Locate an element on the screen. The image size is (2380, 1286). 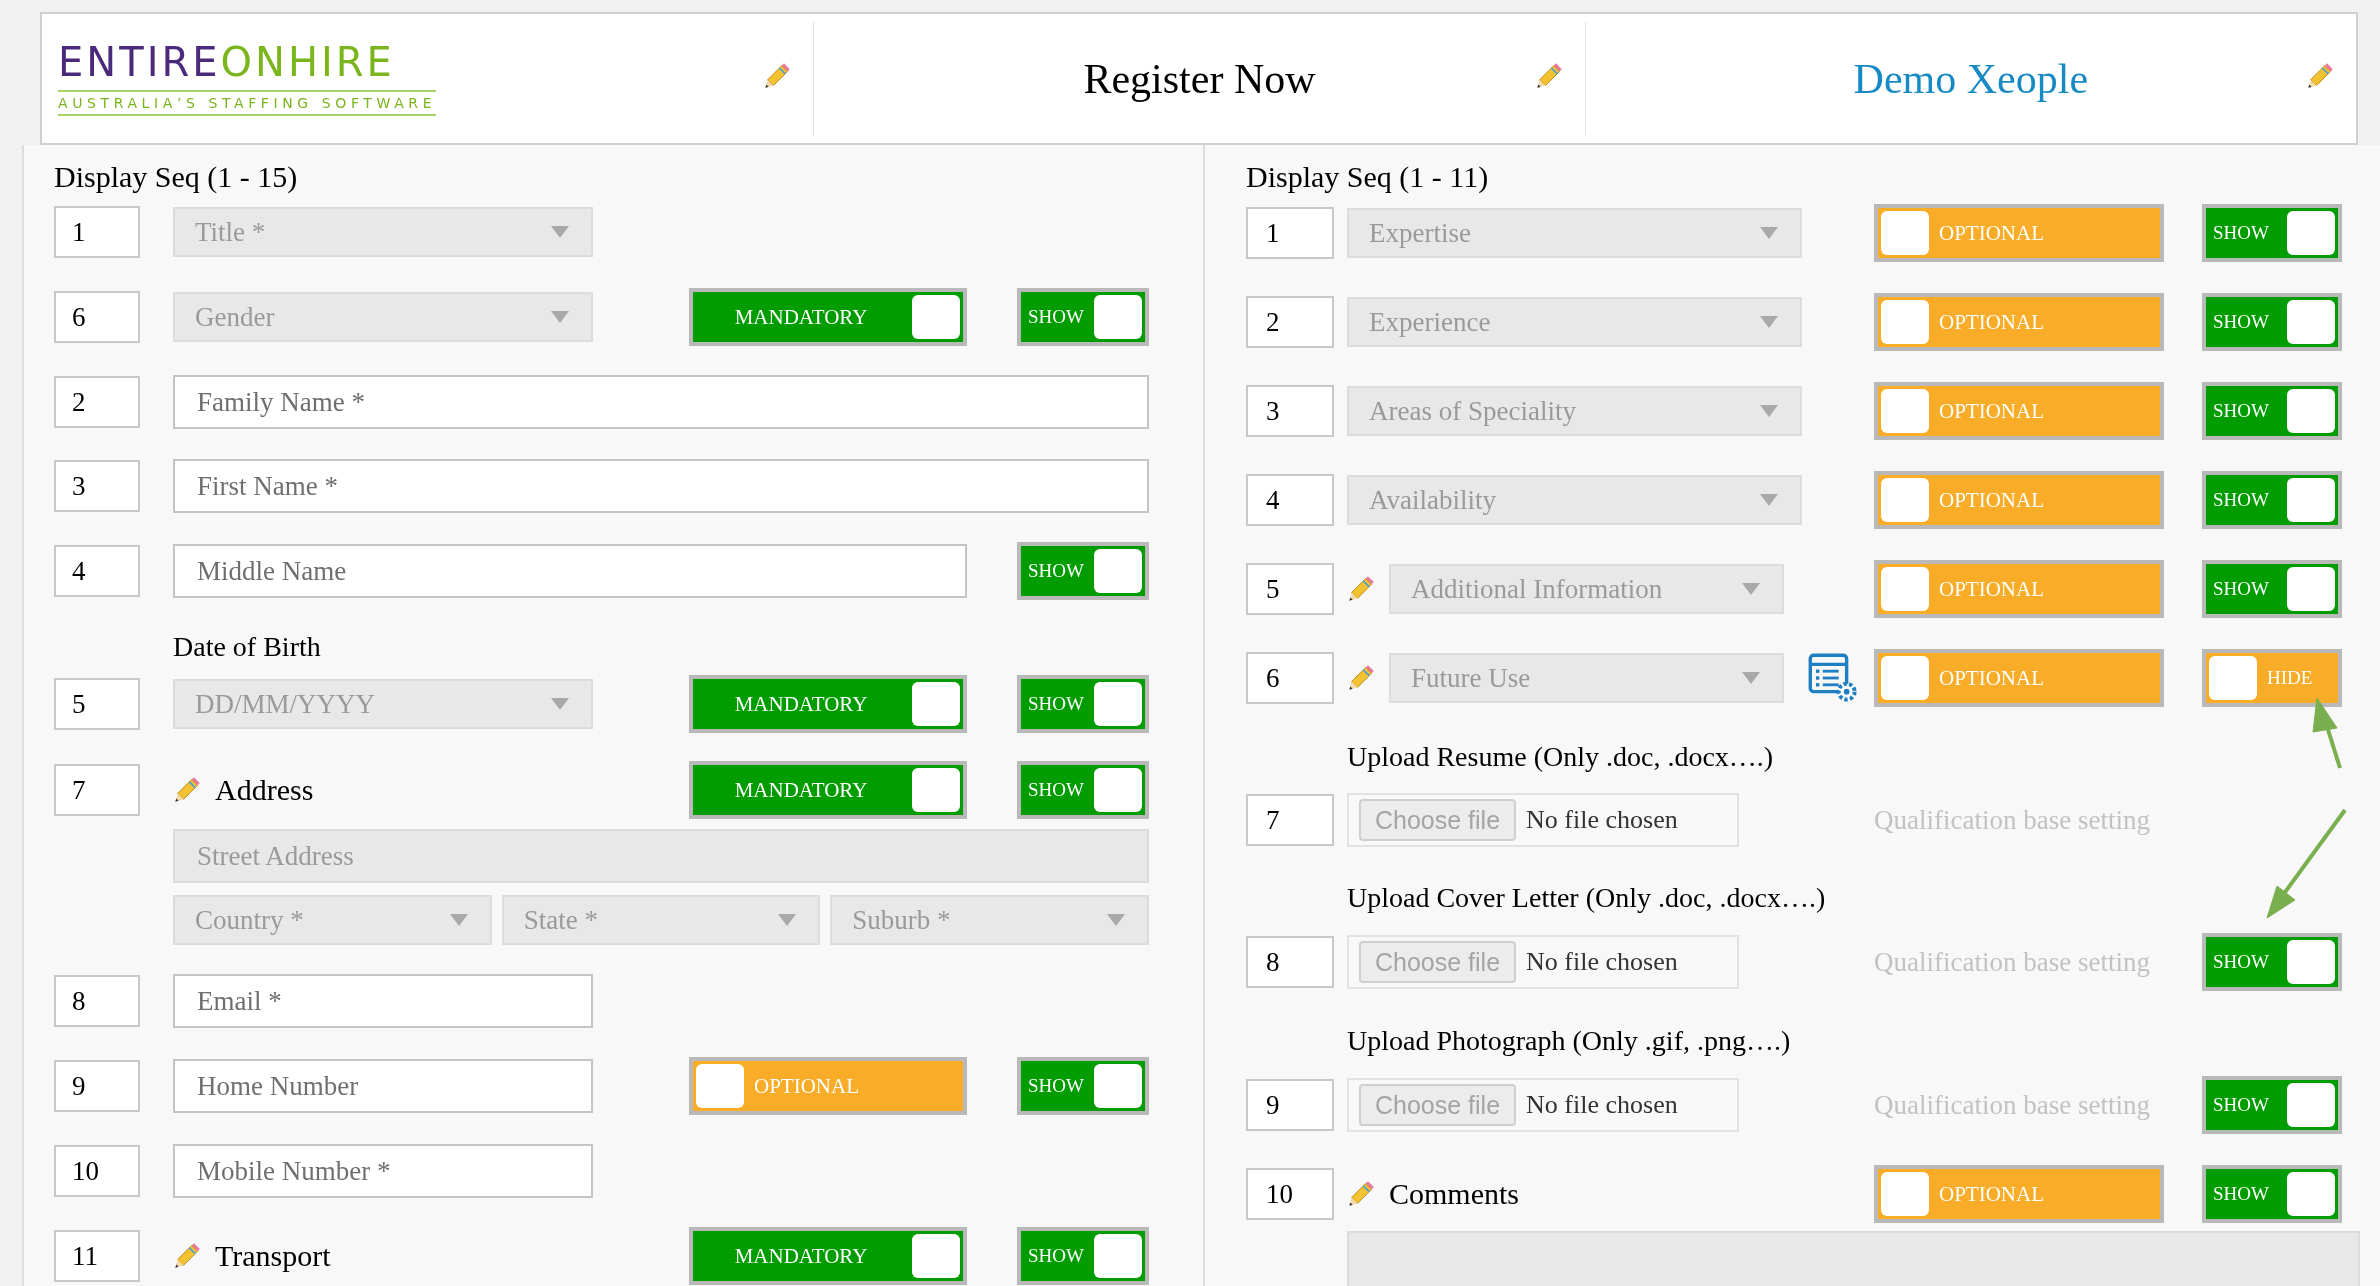
list-settings-icon is located at coordinates (1833, 678).